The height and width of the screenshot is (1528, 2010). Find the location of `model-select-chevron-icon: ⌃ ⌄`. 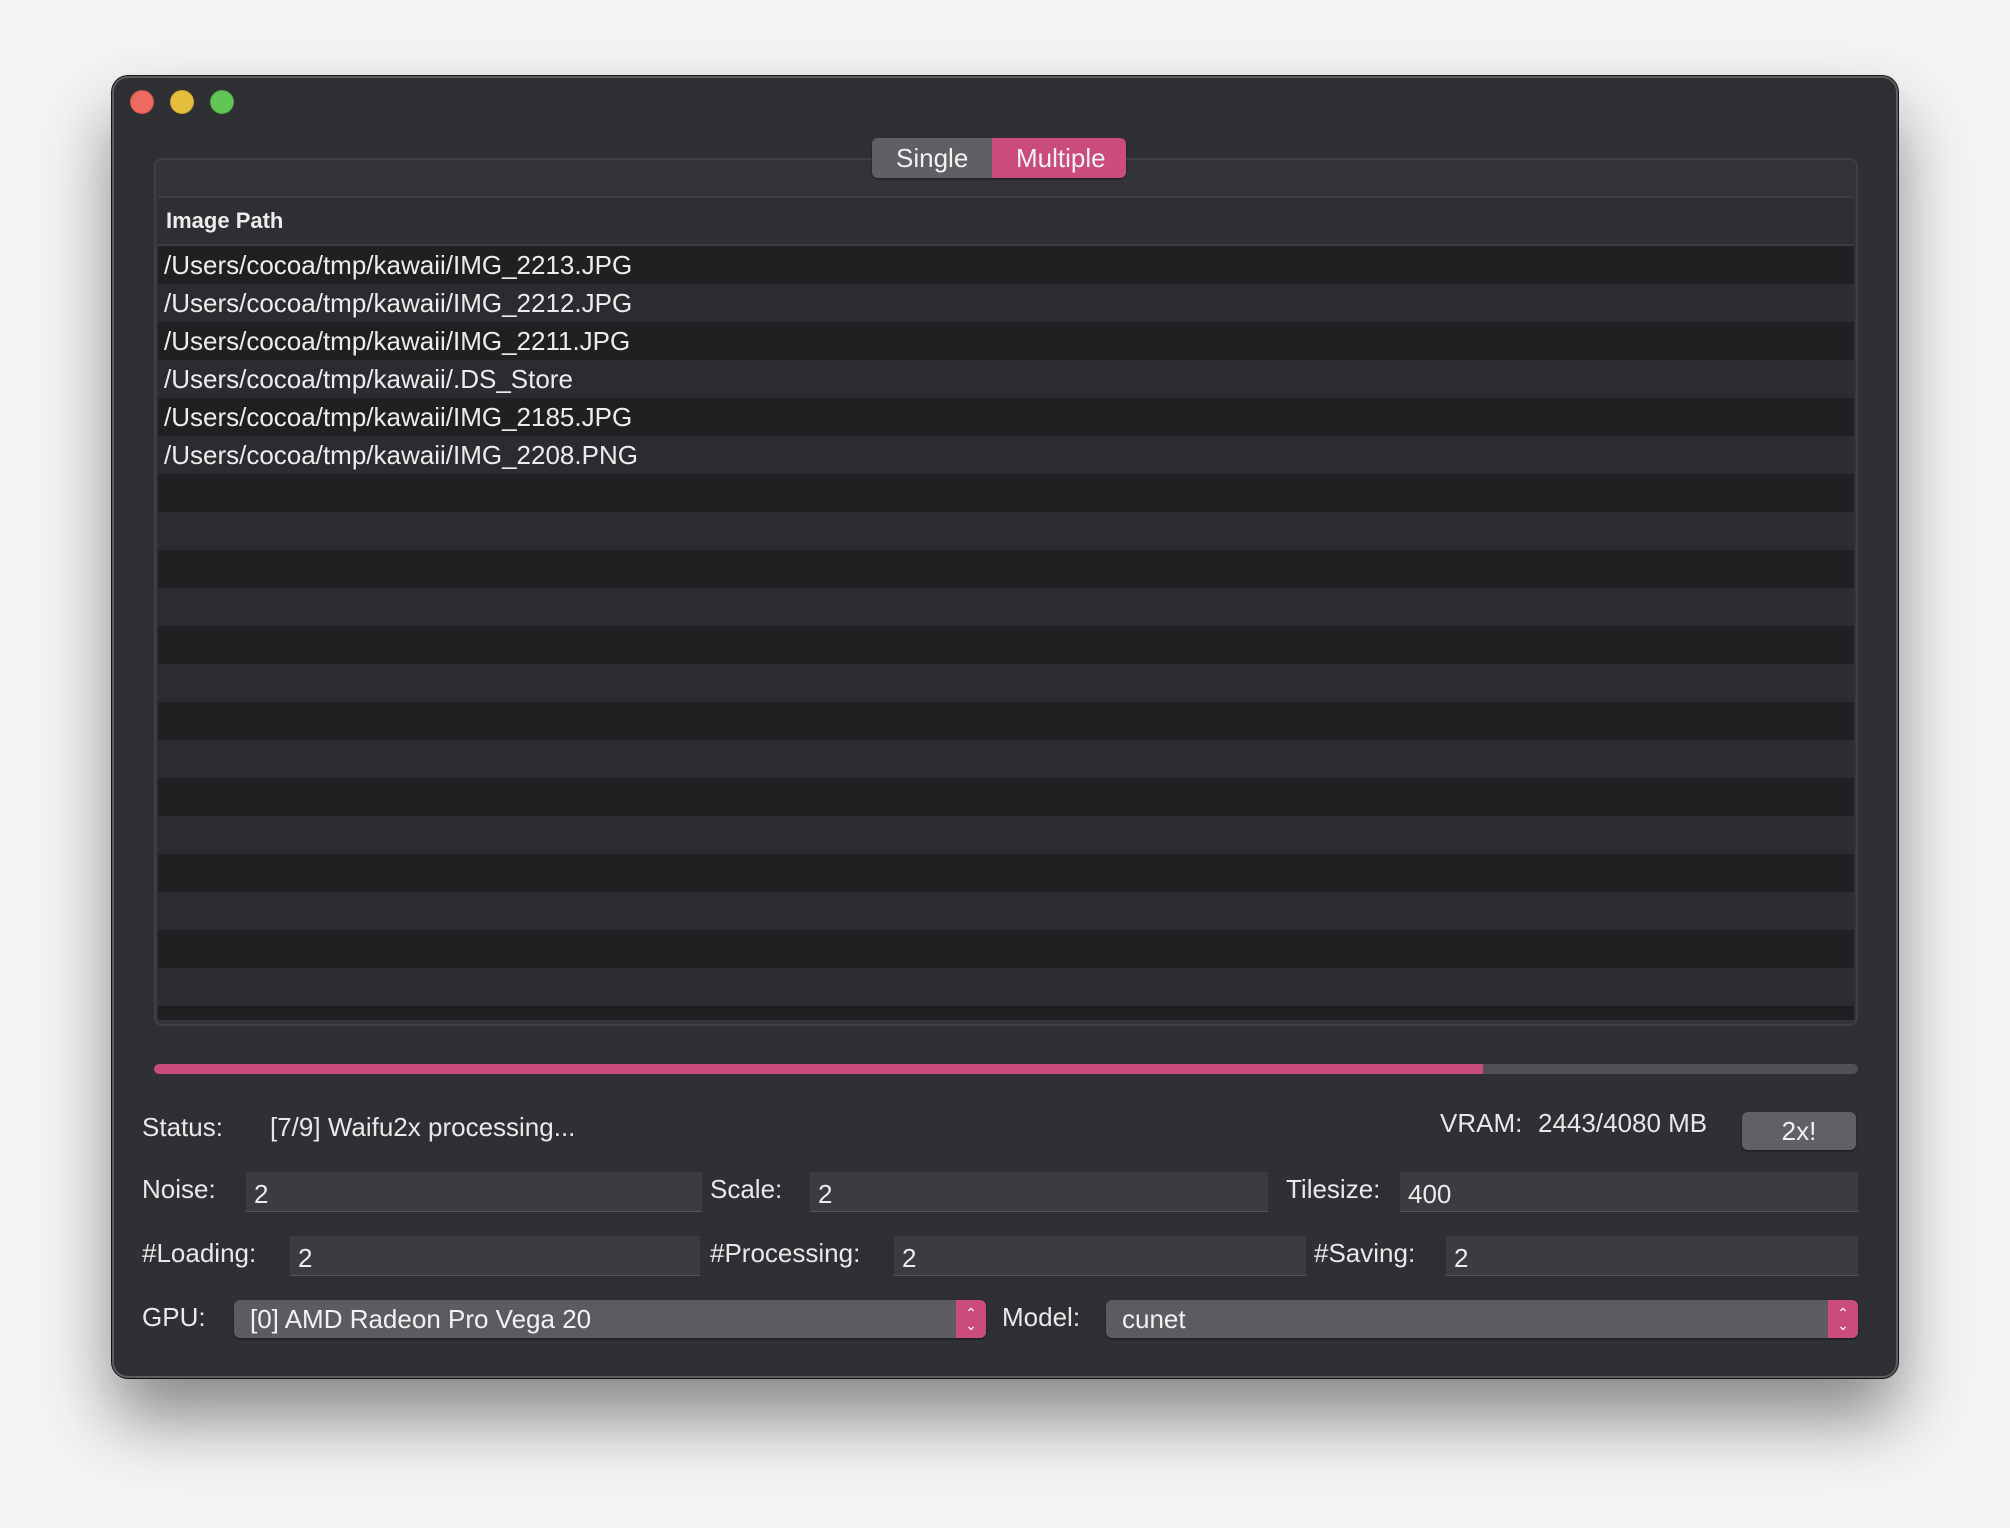

model-select-chevron-icon: ⌃ ⌄ is located at coordinates (1843, 1319).